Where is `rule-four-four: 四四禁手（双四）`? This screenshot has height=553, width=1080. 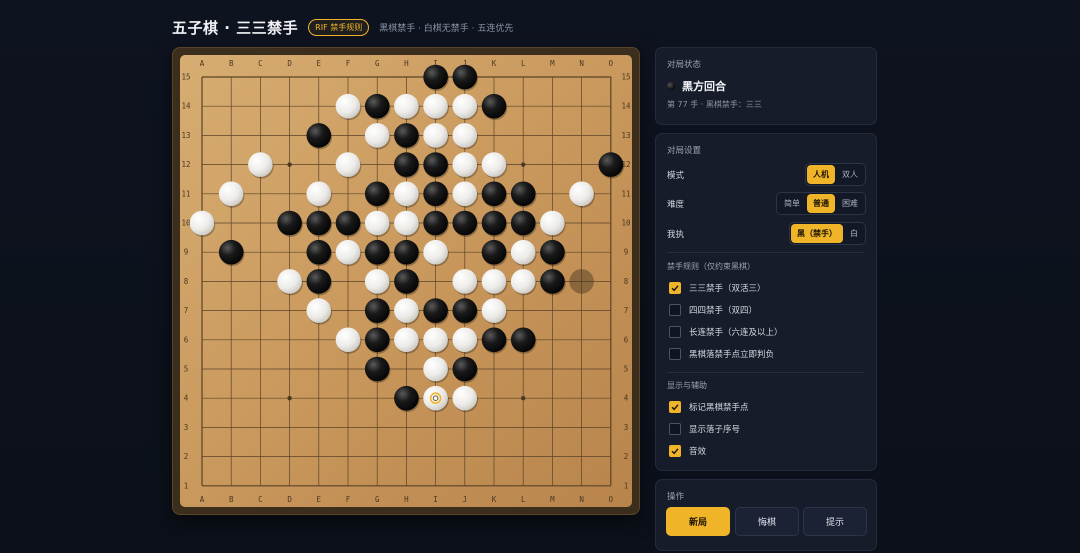
rule-four-four: 四四禁手（双四） is located at coordinates (713, 310).